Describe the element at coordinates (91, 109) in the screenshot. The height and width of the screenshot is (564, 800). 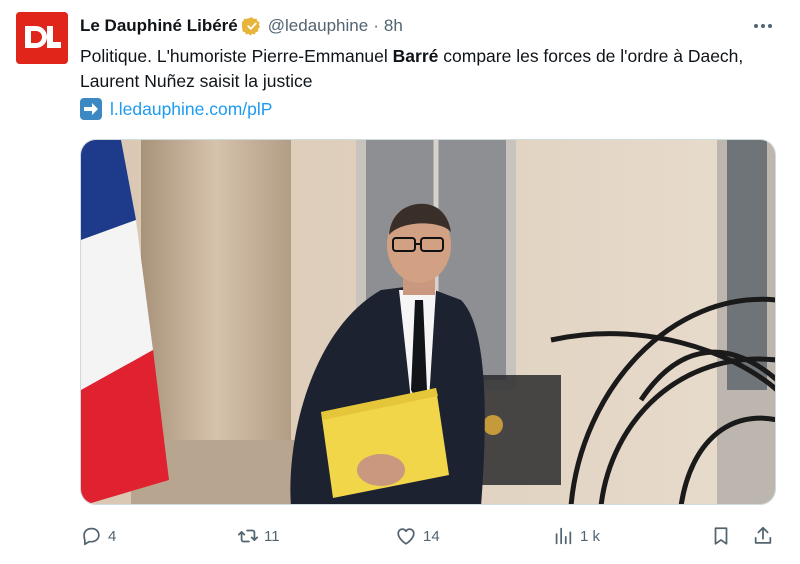
I see `right-arrow-emoji-icon` at that location.